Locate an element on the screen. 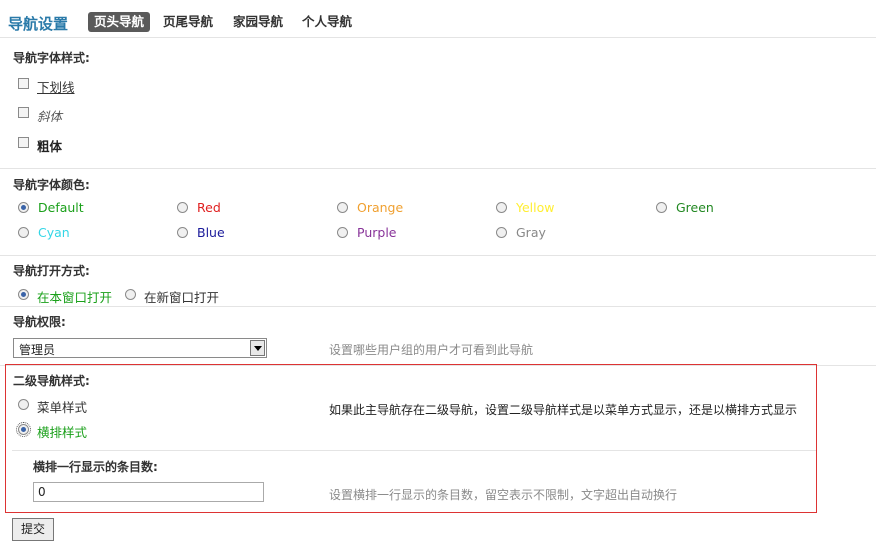  bold-checkbox is located at coordinates (23, 142).